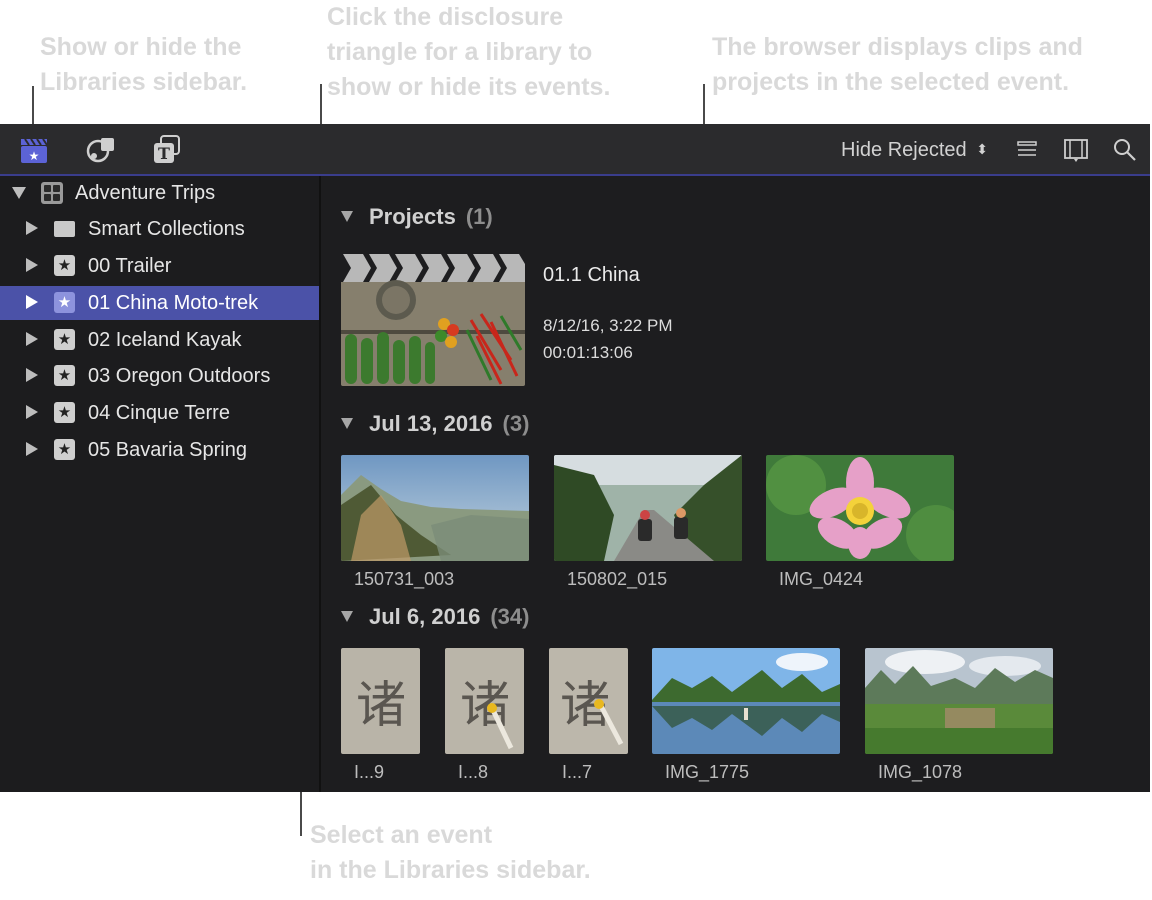 The image size is (1152, 900). What do you see at coordinates (707, 772) in the screenshot?
I see `clip-name: IMG_1775` at bounding box center [707, 772].